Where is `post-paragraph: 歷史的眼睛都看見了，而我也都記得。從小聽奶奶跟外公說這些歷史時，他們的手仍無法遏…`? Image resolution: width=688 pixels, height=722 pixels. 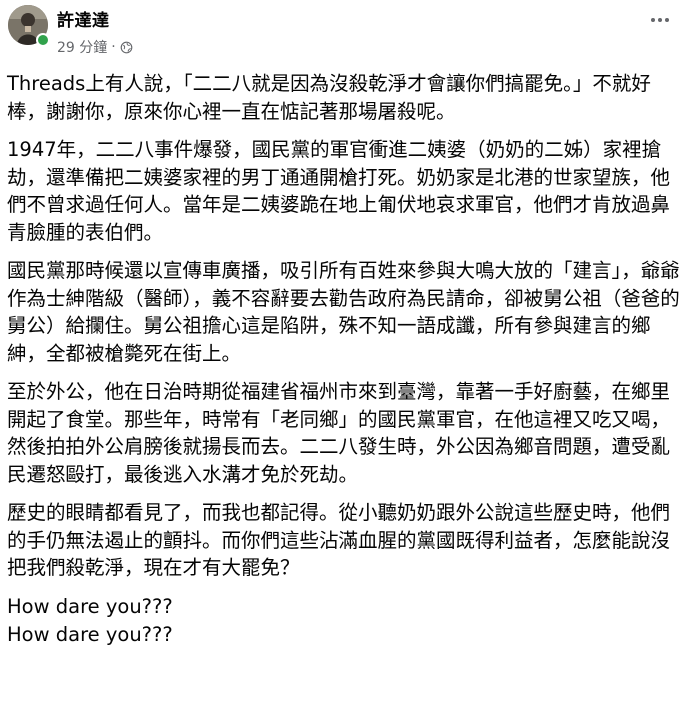
post-paragraph: 歷史的眼睛都看見了，而我也都記得。從小聽奶奶跟外公說這些歷史時，他們的手仍無法遏… is located at coordinates (339, 540).